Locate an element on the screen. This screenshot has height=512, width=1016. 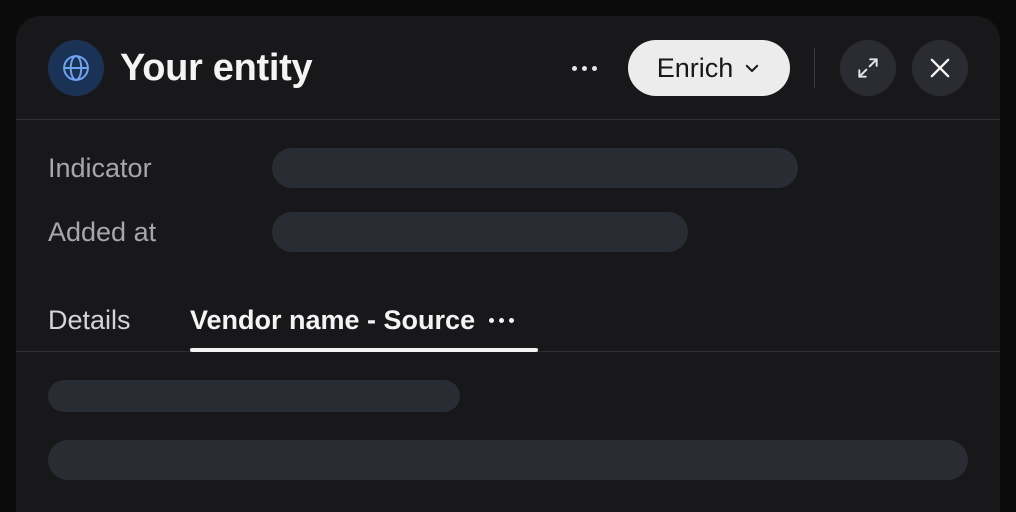
close-icon is located at coordinates (940, 68).